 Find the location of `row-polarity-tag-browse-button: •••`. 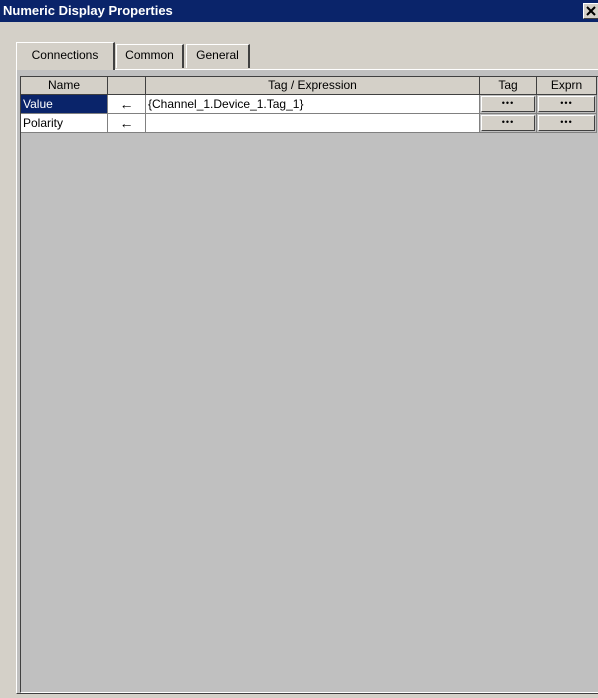

row-polarity-tag-browse-button: ••• is located at coordinates (508, 123).